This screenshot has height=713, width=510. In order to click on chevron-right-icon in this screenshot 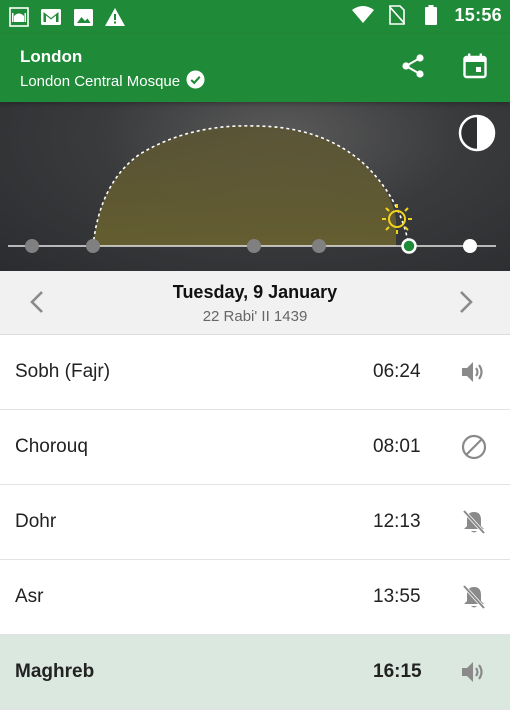, I will do `click(466, 302)`.